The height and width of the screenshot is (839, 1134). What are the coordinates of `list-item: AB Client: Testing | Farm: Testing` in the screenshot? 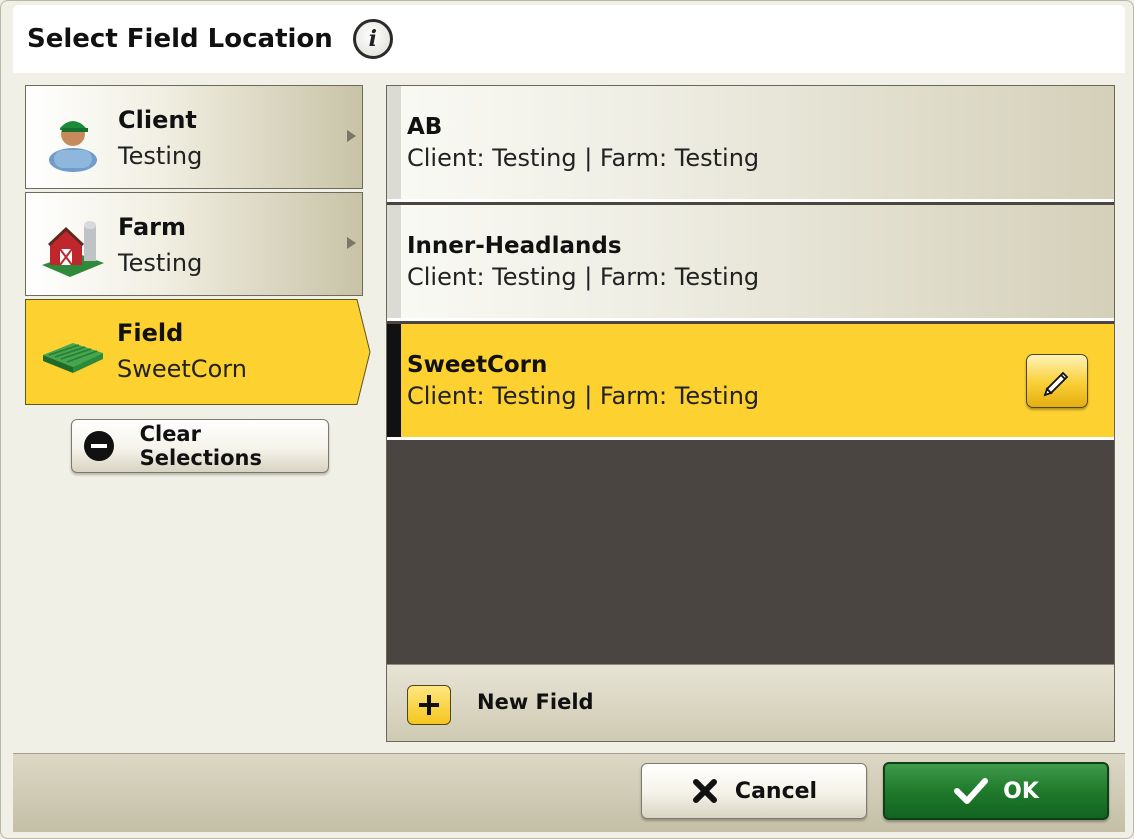 It's located at (750, 144).